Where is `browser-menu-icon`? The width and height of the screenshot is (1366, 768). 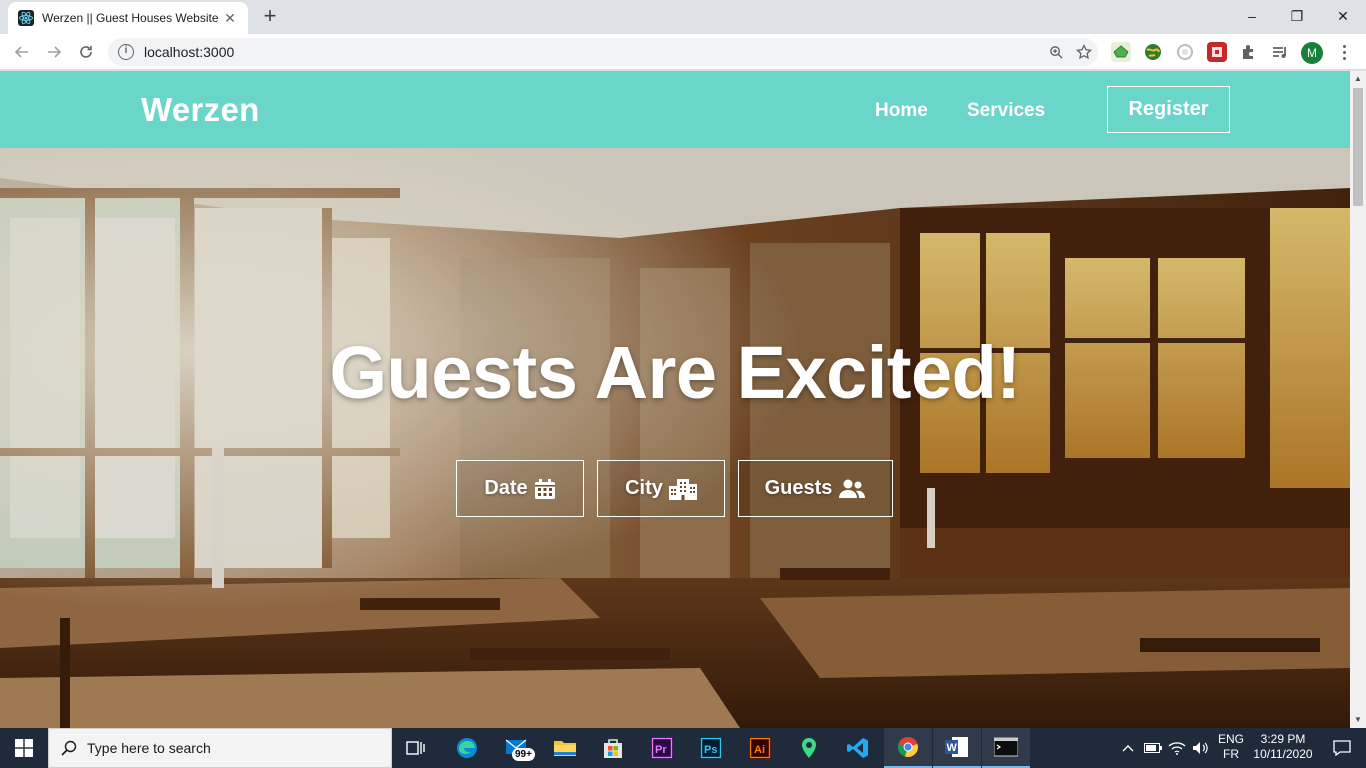 browser-menu-icon is located at coordinates (1344, 52).